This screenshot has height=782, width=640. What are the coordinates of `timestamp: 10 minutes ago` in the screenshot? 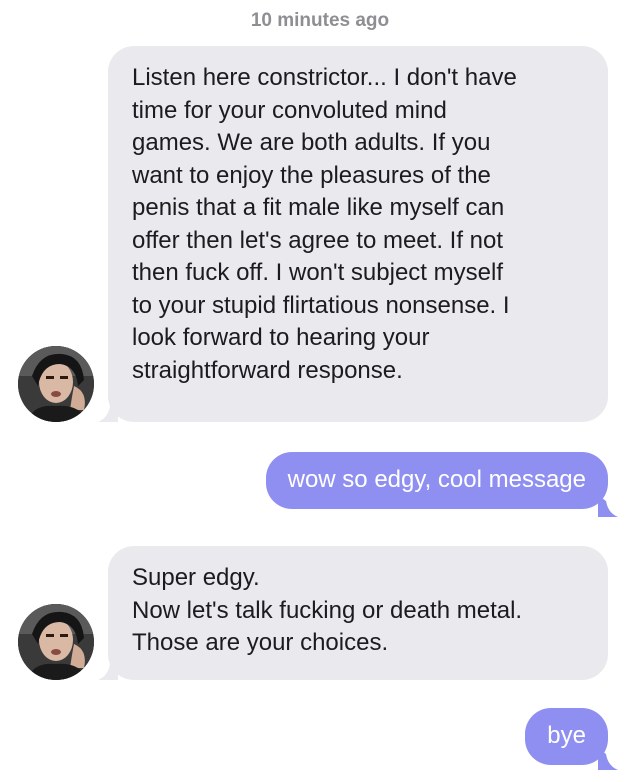 It's located at (320, 20).